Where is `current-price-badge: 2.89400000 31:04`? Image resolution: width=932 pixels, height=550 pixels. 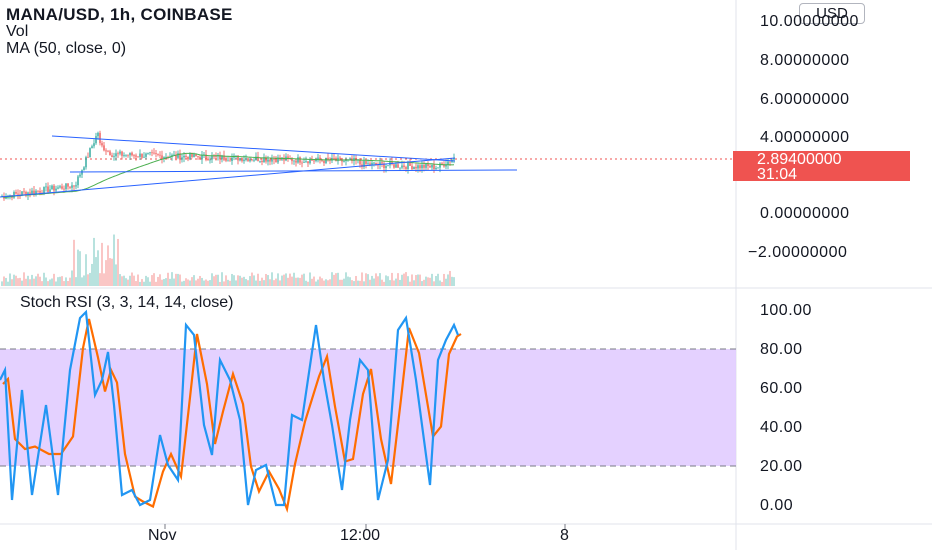 current-price-badge: 2.89400000 31:04 is located at coordinates (821, 167).